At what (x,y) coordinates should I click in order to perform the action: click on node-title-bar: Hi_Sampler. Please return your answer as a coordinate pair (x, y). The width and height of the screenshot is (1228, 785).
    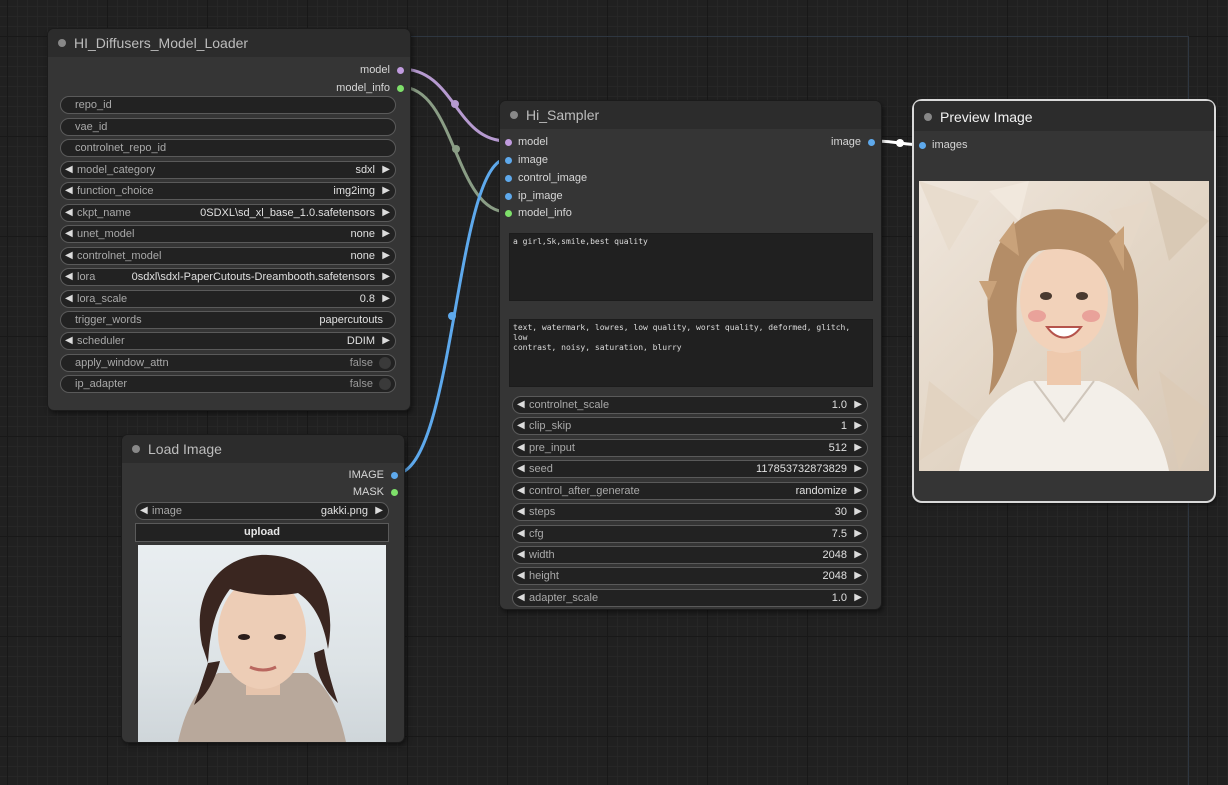
    Looking at the image, I should click on (690, 115).